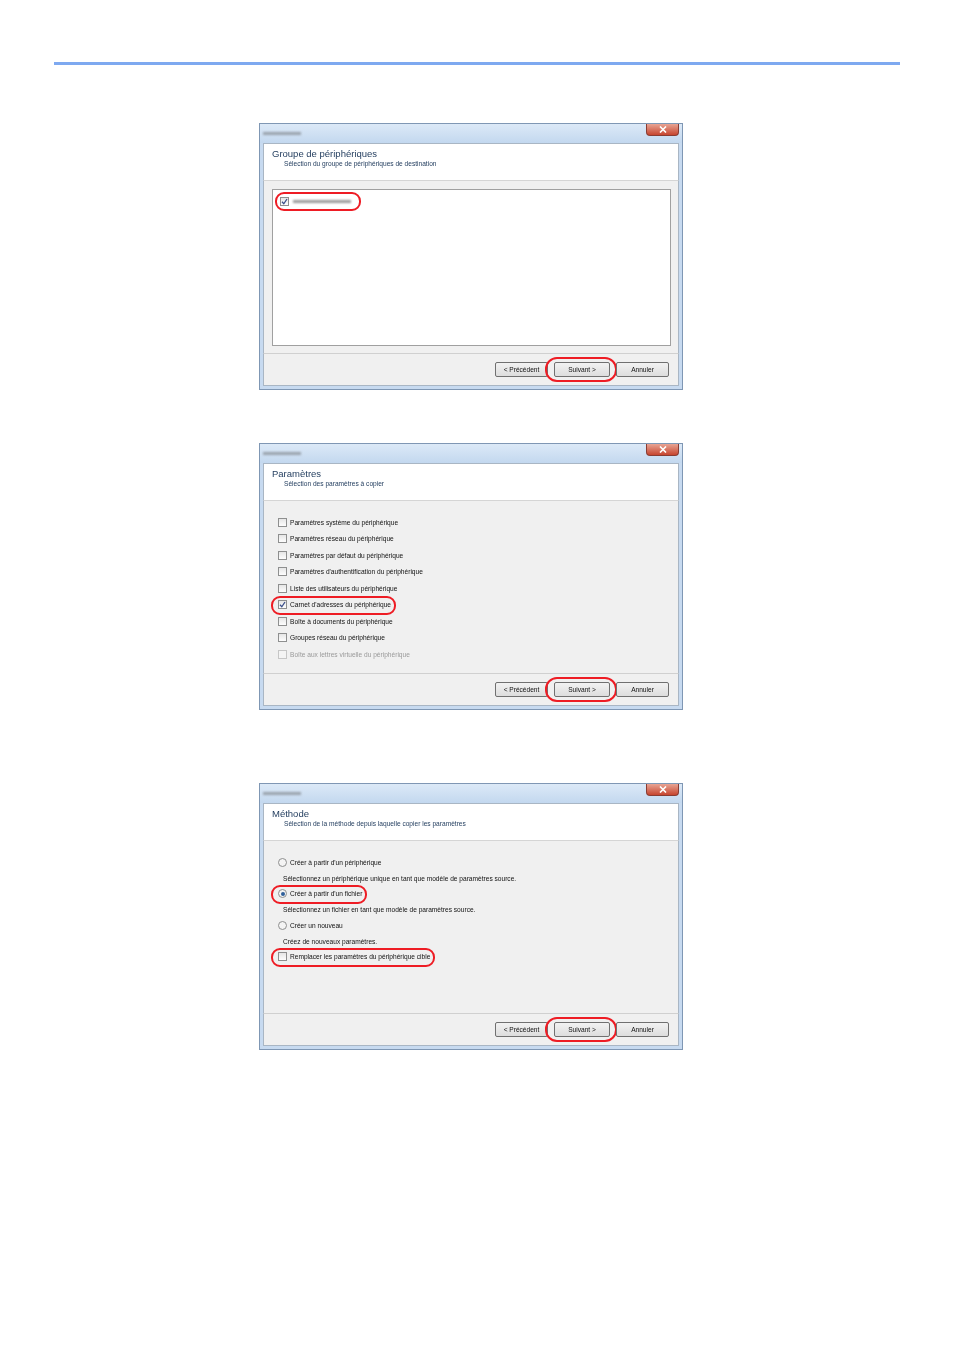 The width and height of the screenshot is (954, 1350). I want to click on dialog-heading: Paramètres, so click(297, 473).